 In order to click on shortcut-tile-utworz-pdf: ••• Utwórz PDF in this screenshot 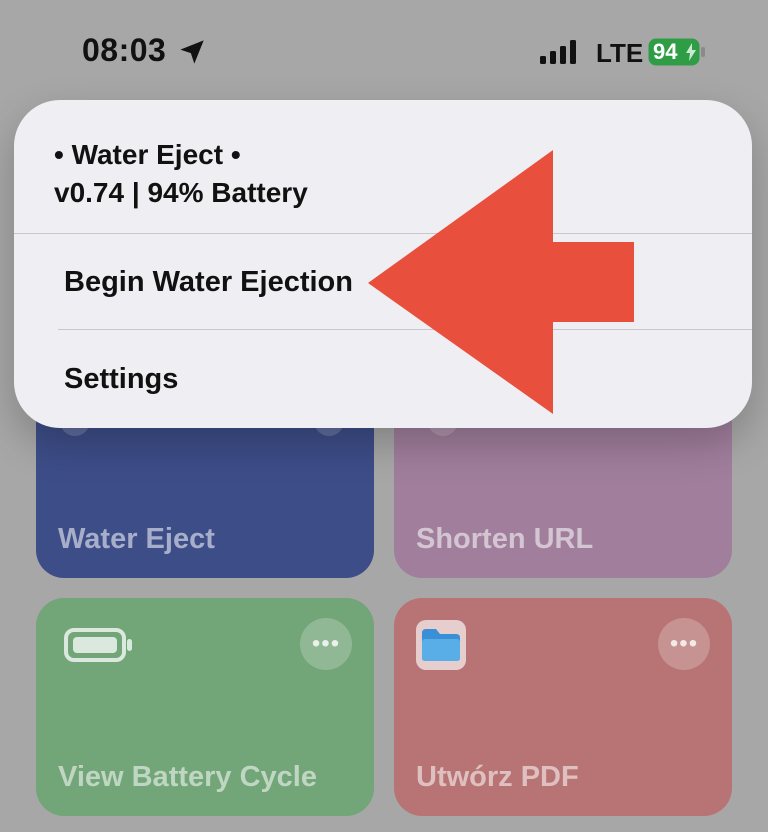, I will do `click(563, 707)`.